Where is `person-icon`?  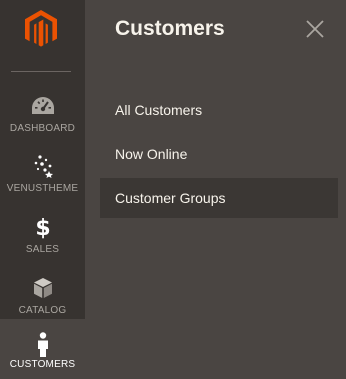 person-icon is located at coordinates (42, 344).